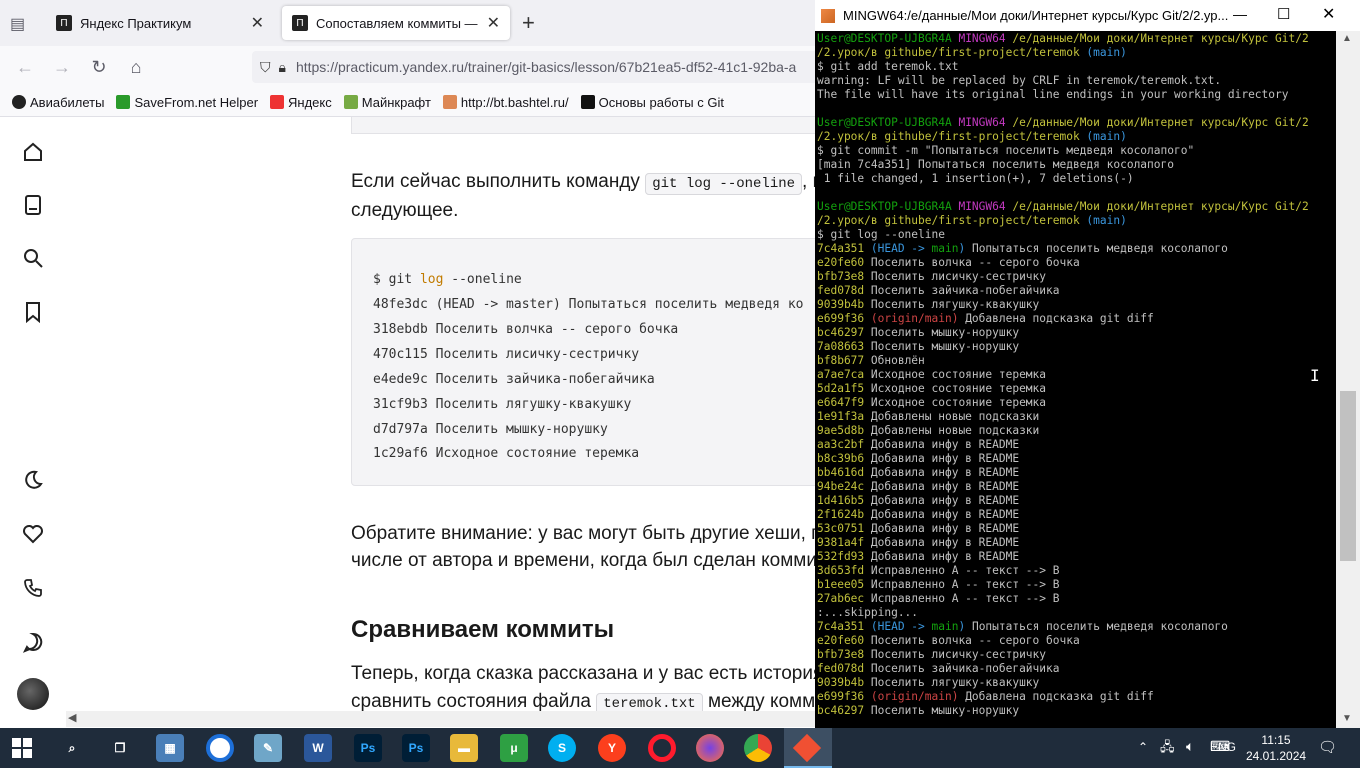  Describe the element at coordinates (72, 717) in the screenshot. I see `scroll-left-icon: ◀` at that location.